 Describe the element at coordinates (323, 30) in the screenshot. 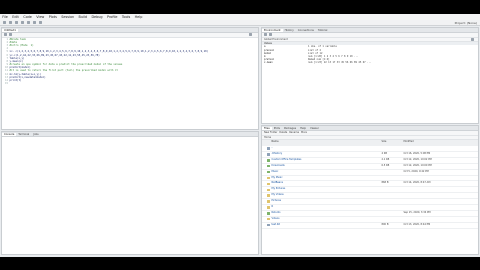

I see `tab-tutorial: Tutorial` at that location.